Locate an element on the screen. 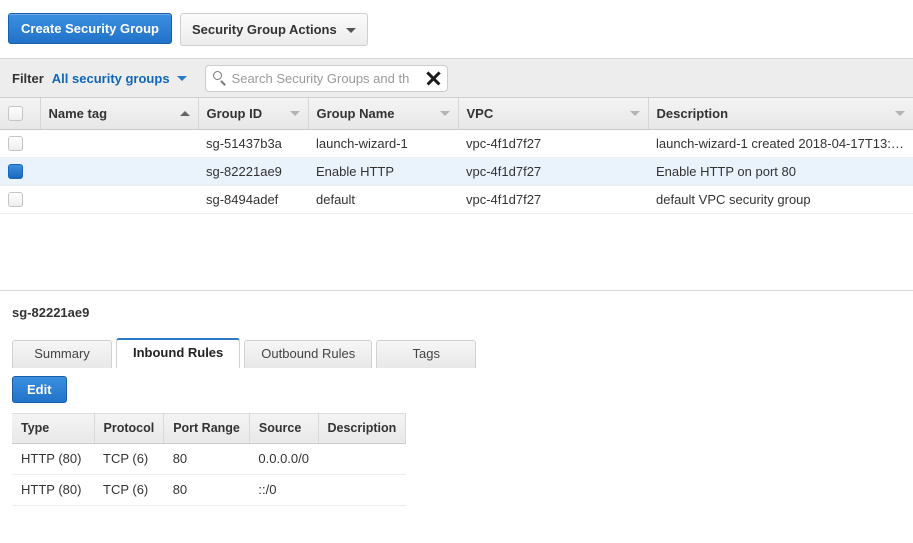  tab-summary: Summary is located at coordinates (62, 353).